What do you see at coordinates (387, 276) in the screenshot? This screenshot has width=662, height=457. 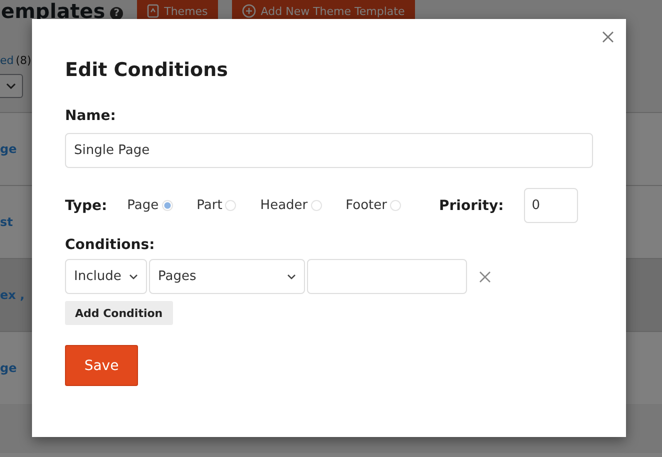 I see `condition-value-field` at bounding box center [387, 276].